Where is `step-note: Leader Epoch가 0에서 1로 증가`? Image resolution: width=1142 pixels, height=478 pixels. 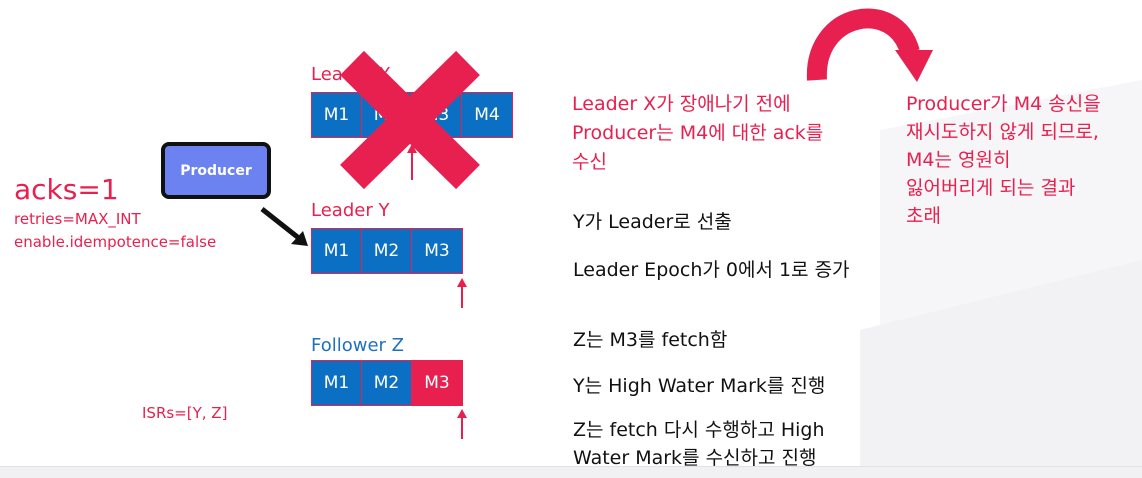
step-note: Leader Epoch가 0에서 1로 증가 is located at coordinates (711, 270).